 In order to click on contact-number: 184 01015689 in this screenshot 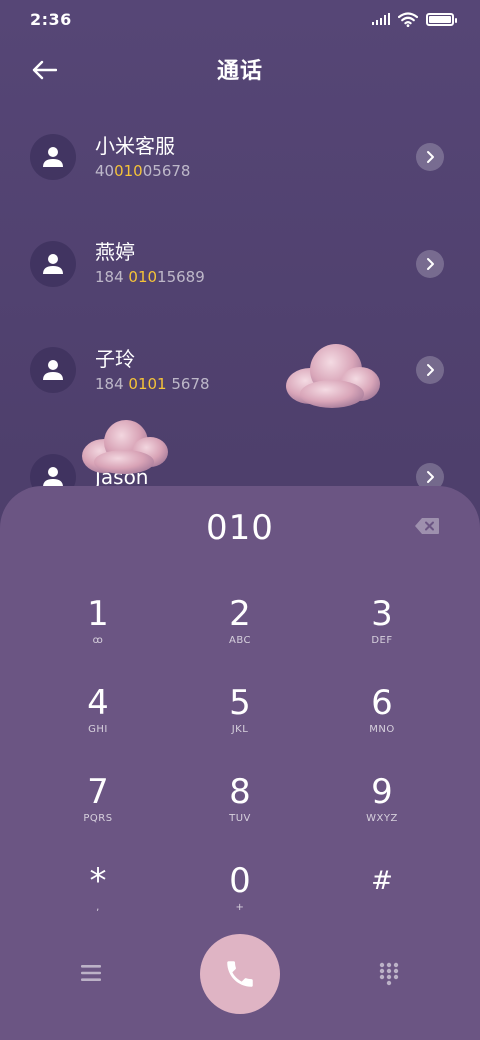, I will do `click(150, 277)`.